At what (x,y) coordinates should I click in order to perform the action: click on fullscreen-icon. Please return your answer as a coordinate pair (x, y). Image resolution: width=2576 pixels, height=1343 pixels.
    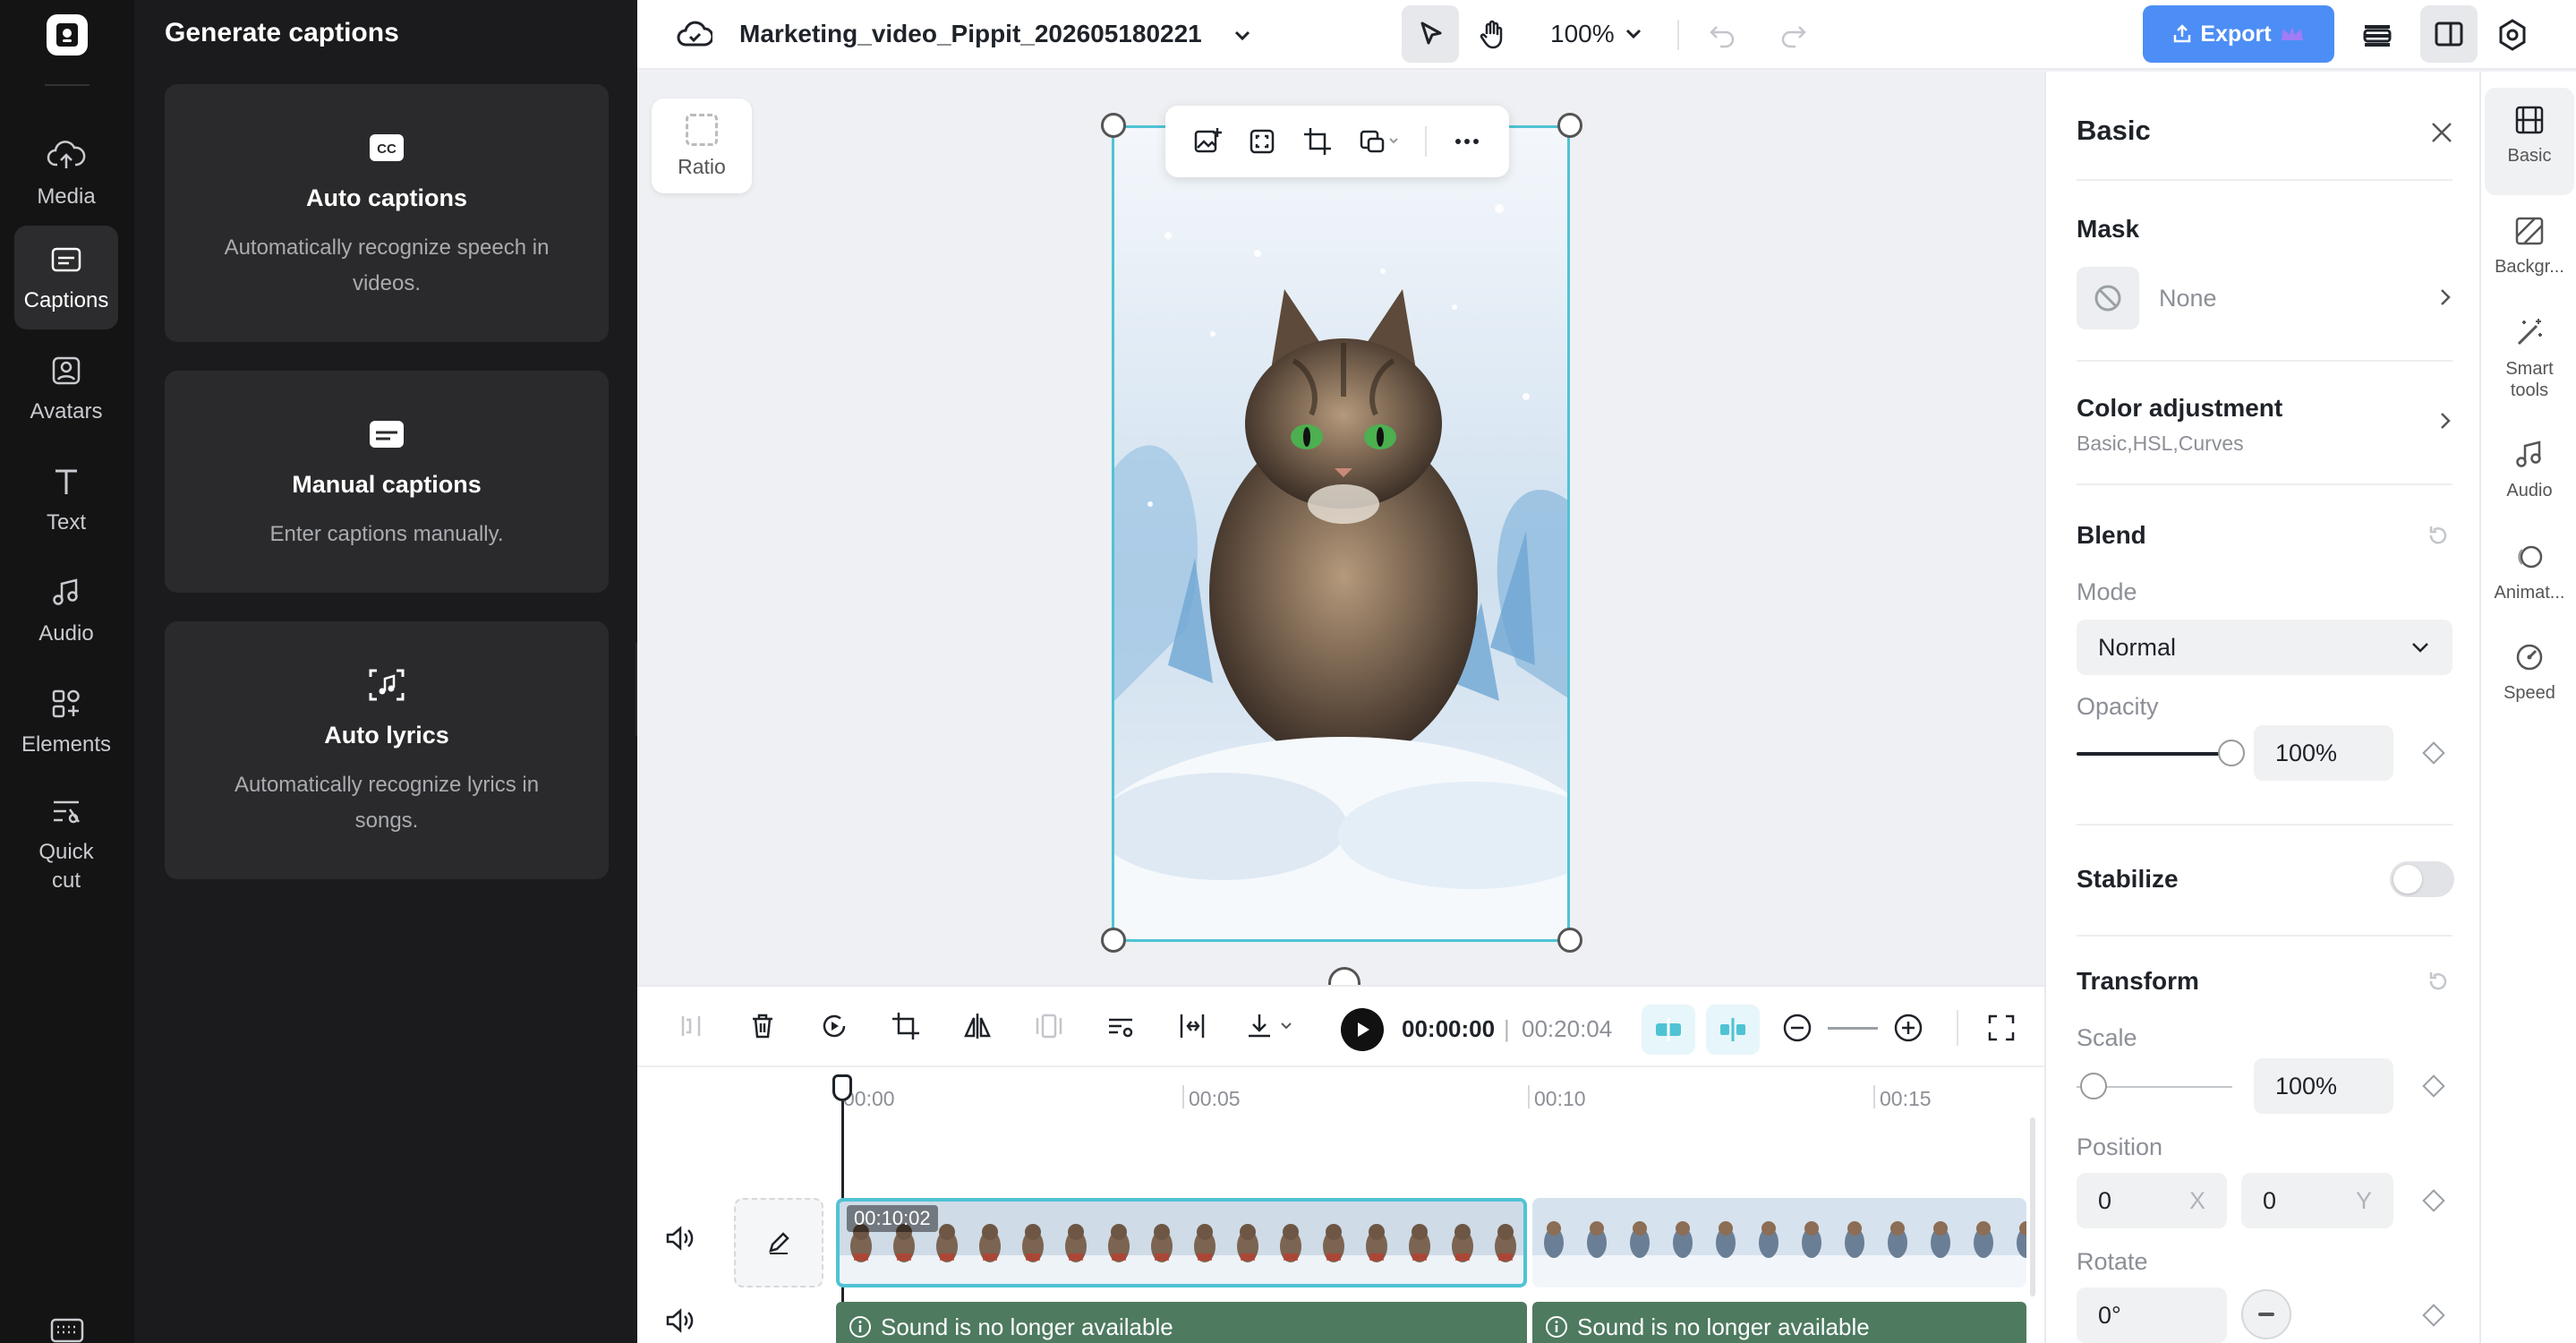
    Looking at the image, I should click on (2001, 1028).